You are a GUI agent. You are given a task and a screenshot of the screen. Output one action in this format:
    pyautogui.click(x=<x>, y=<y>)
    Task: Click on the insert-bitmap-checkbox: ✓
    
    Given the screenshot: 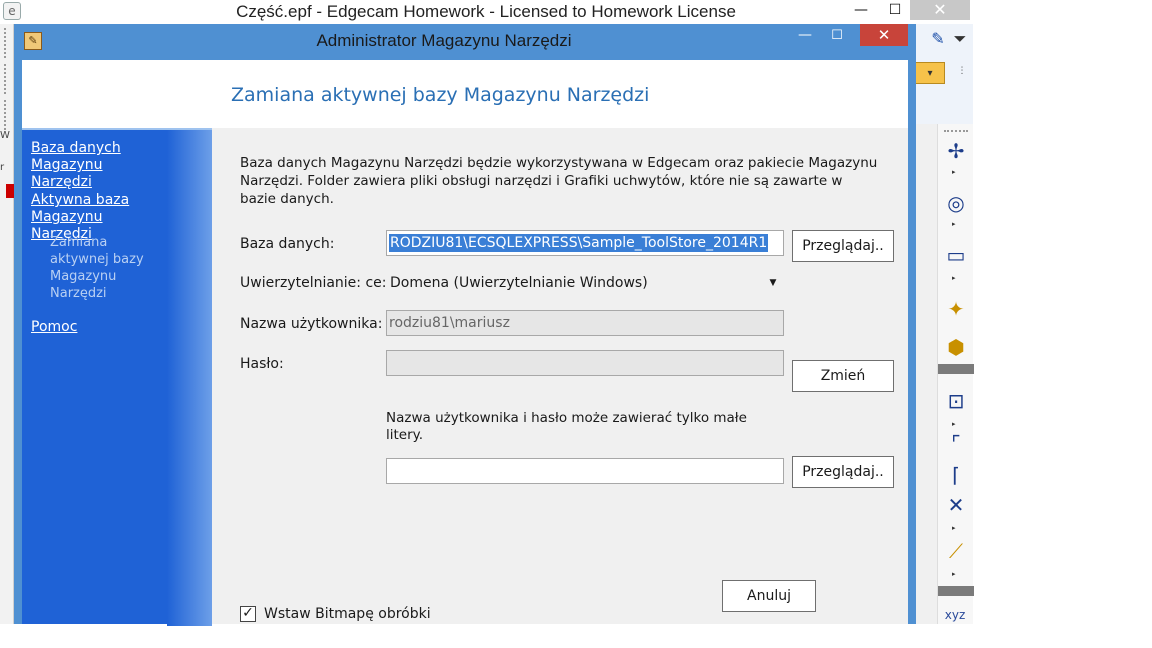 What is the action you would take?
    pyautogui.click(x=248, y=614)
    